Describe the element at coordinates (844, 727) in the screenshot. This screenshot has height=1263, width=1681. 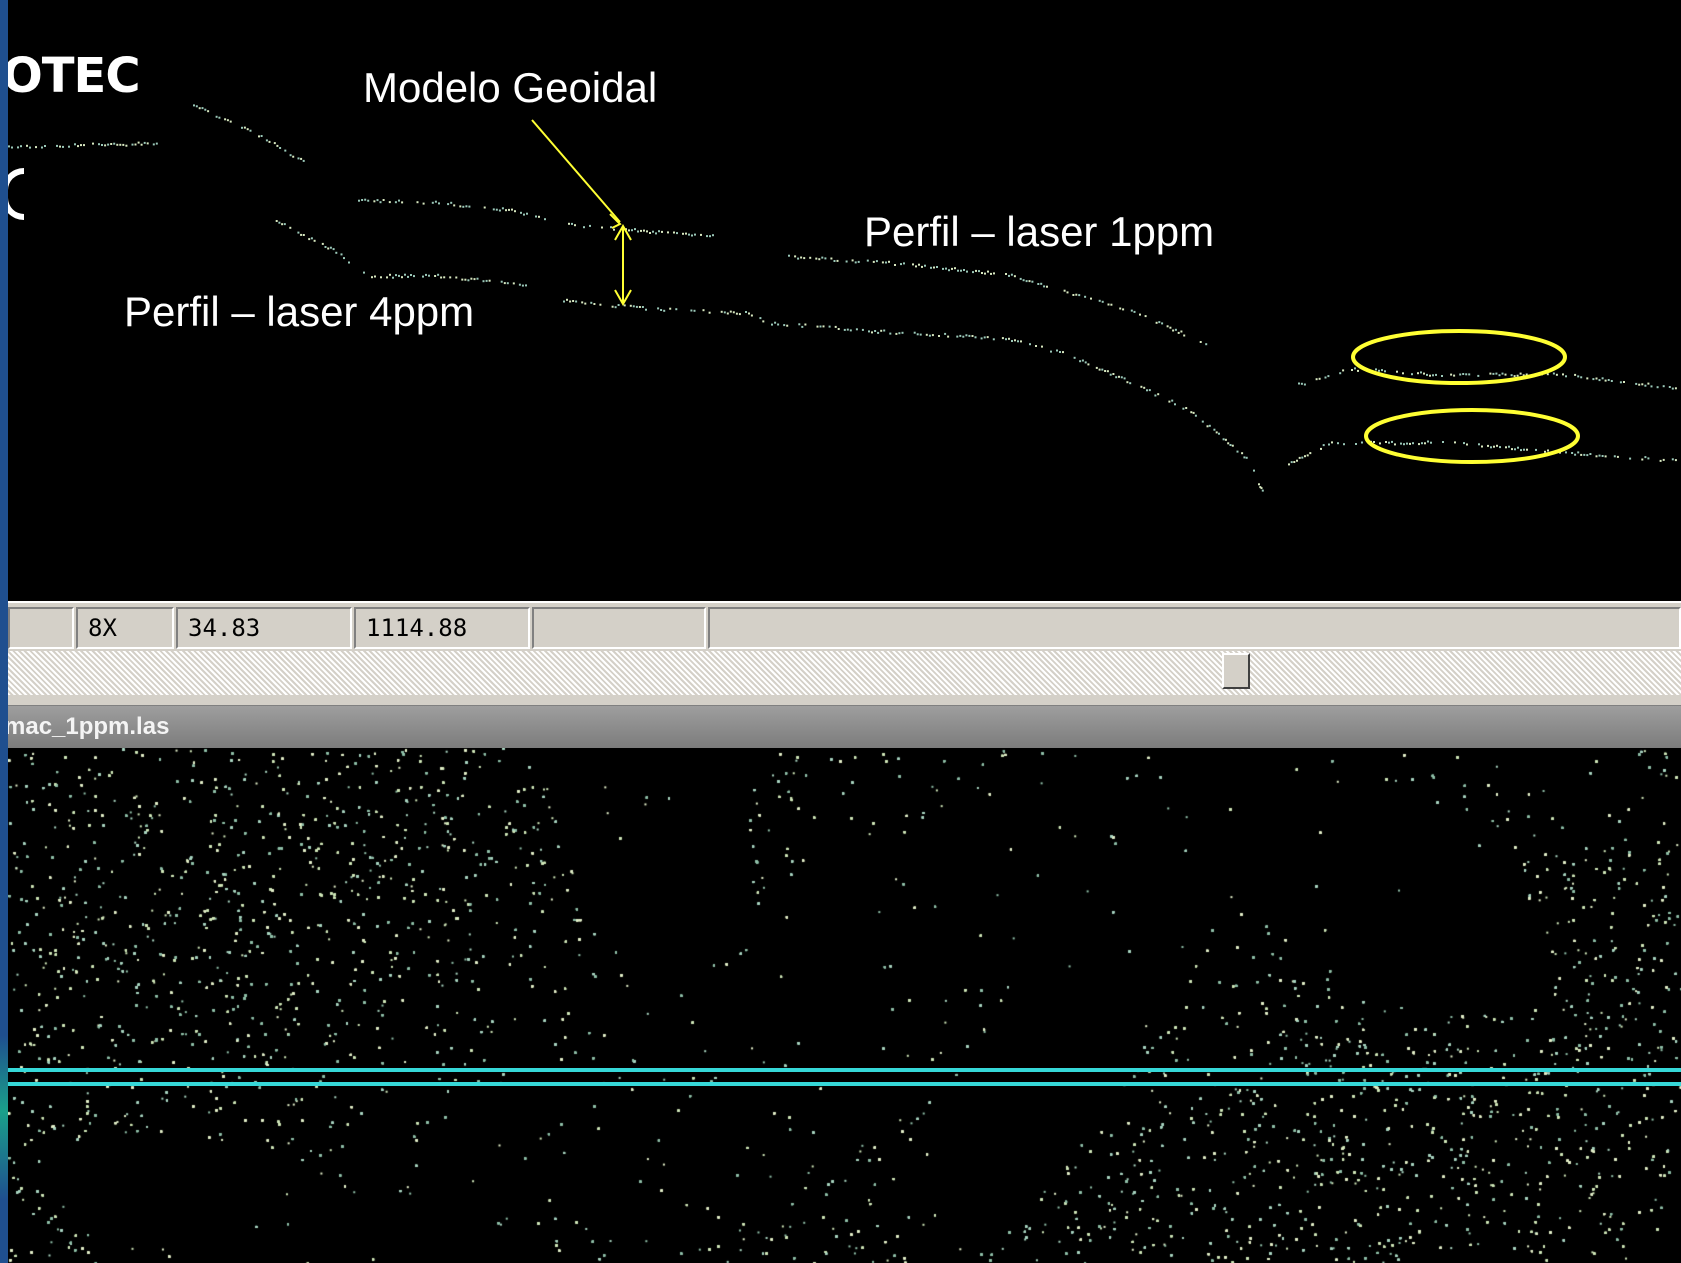
I see `cloud-window-title: mac_1ppm.las` at that location.